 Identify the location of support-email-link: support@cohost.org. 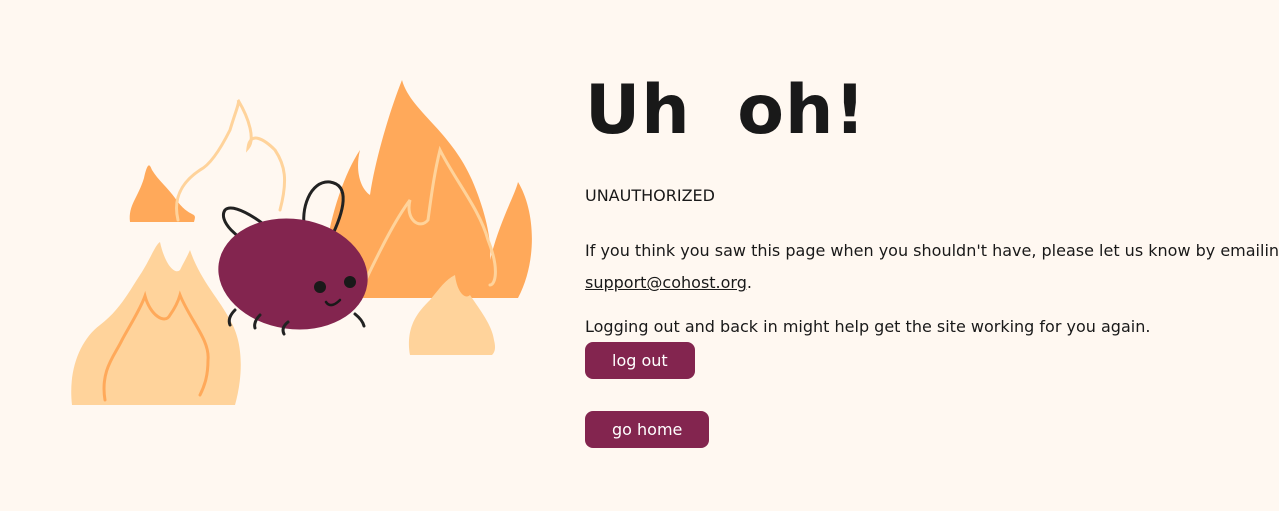
(666, 282).